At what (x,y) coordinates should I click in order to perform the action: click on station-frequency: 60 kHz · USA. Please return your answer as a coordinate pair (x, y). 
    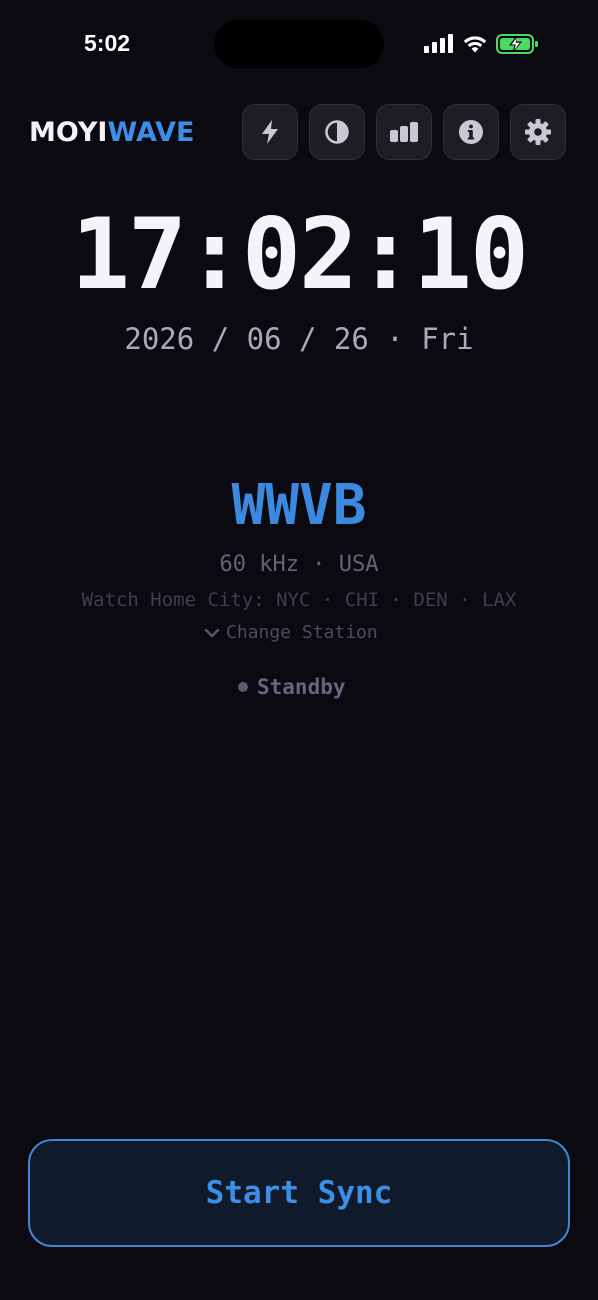
    Looking at the image, I should click on (299, 564).